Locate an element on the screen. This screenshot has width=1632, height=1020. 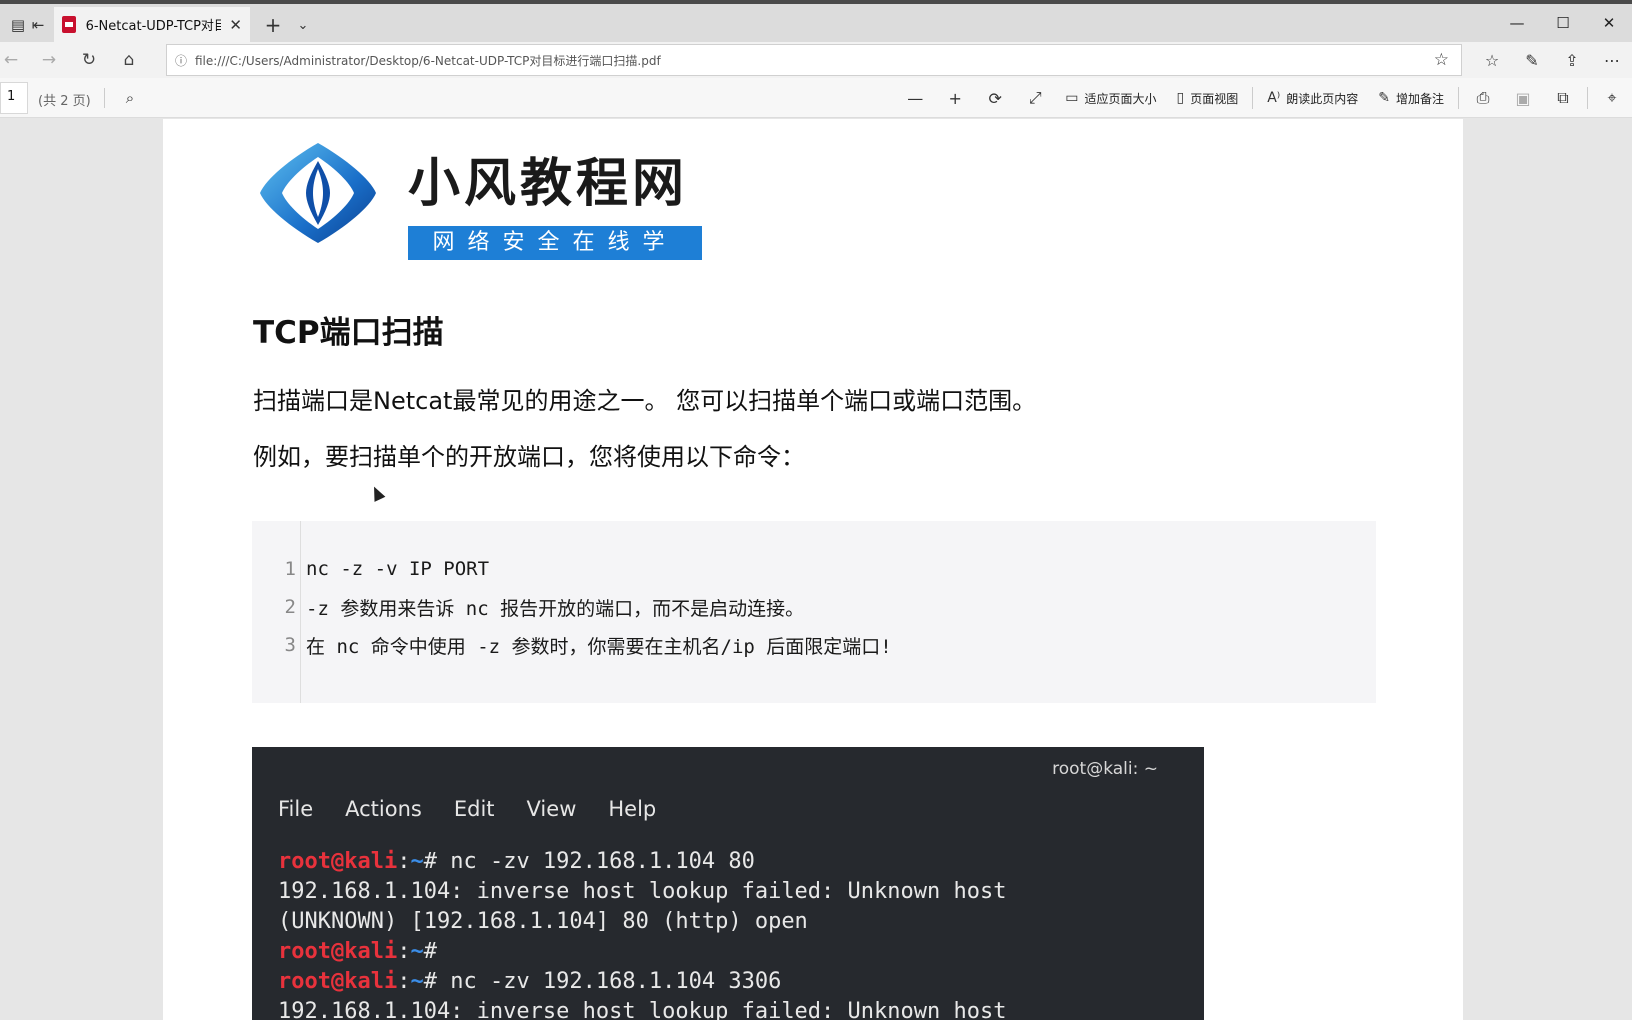
line-number: 3 is located at coordinates (290, 645).